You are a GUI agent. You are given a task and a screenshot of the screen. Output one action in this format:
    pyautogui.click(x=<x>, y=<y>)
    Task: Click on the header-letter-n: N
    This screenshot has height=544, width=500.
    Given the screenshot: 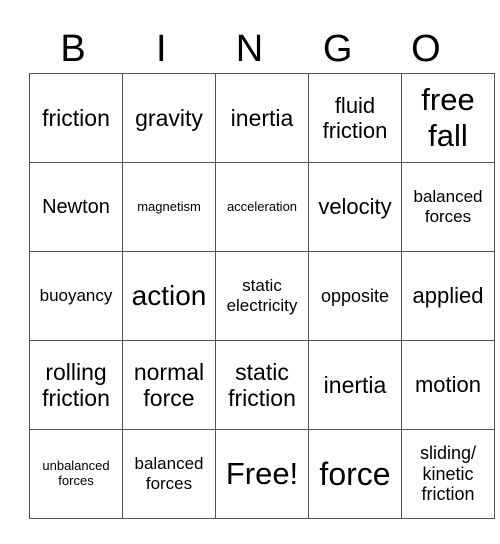 What is the action you would take?
    pyautogui.click(x=249, y=49)
    